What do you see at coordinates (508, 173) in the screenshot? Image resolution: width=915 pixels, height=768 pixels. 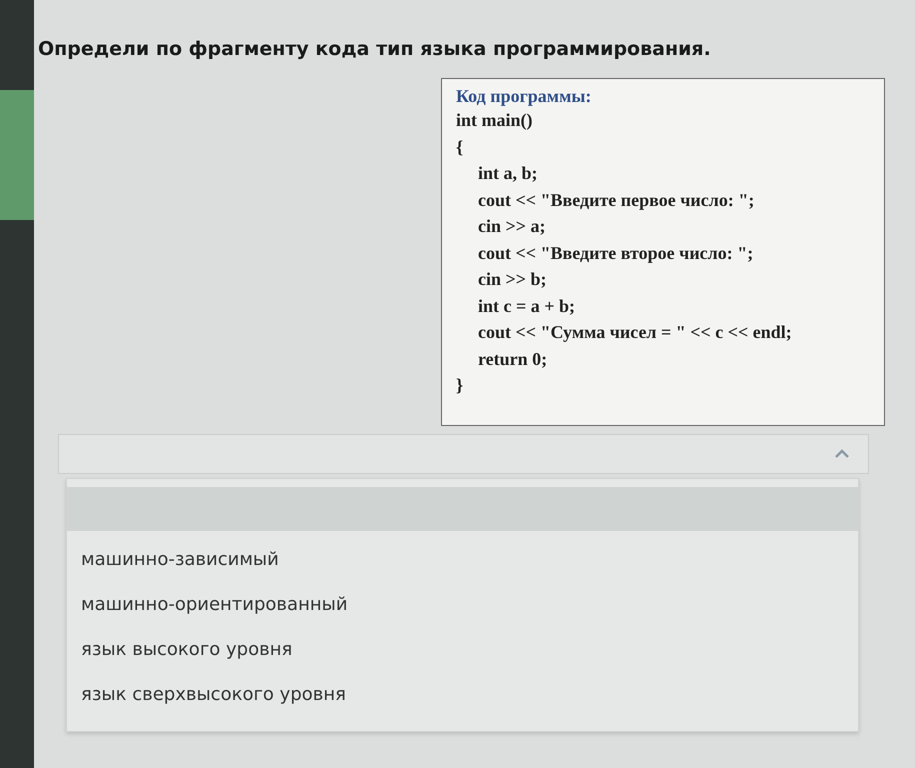 I see `code-line: int a, b;` at bounding box center [508, 173].